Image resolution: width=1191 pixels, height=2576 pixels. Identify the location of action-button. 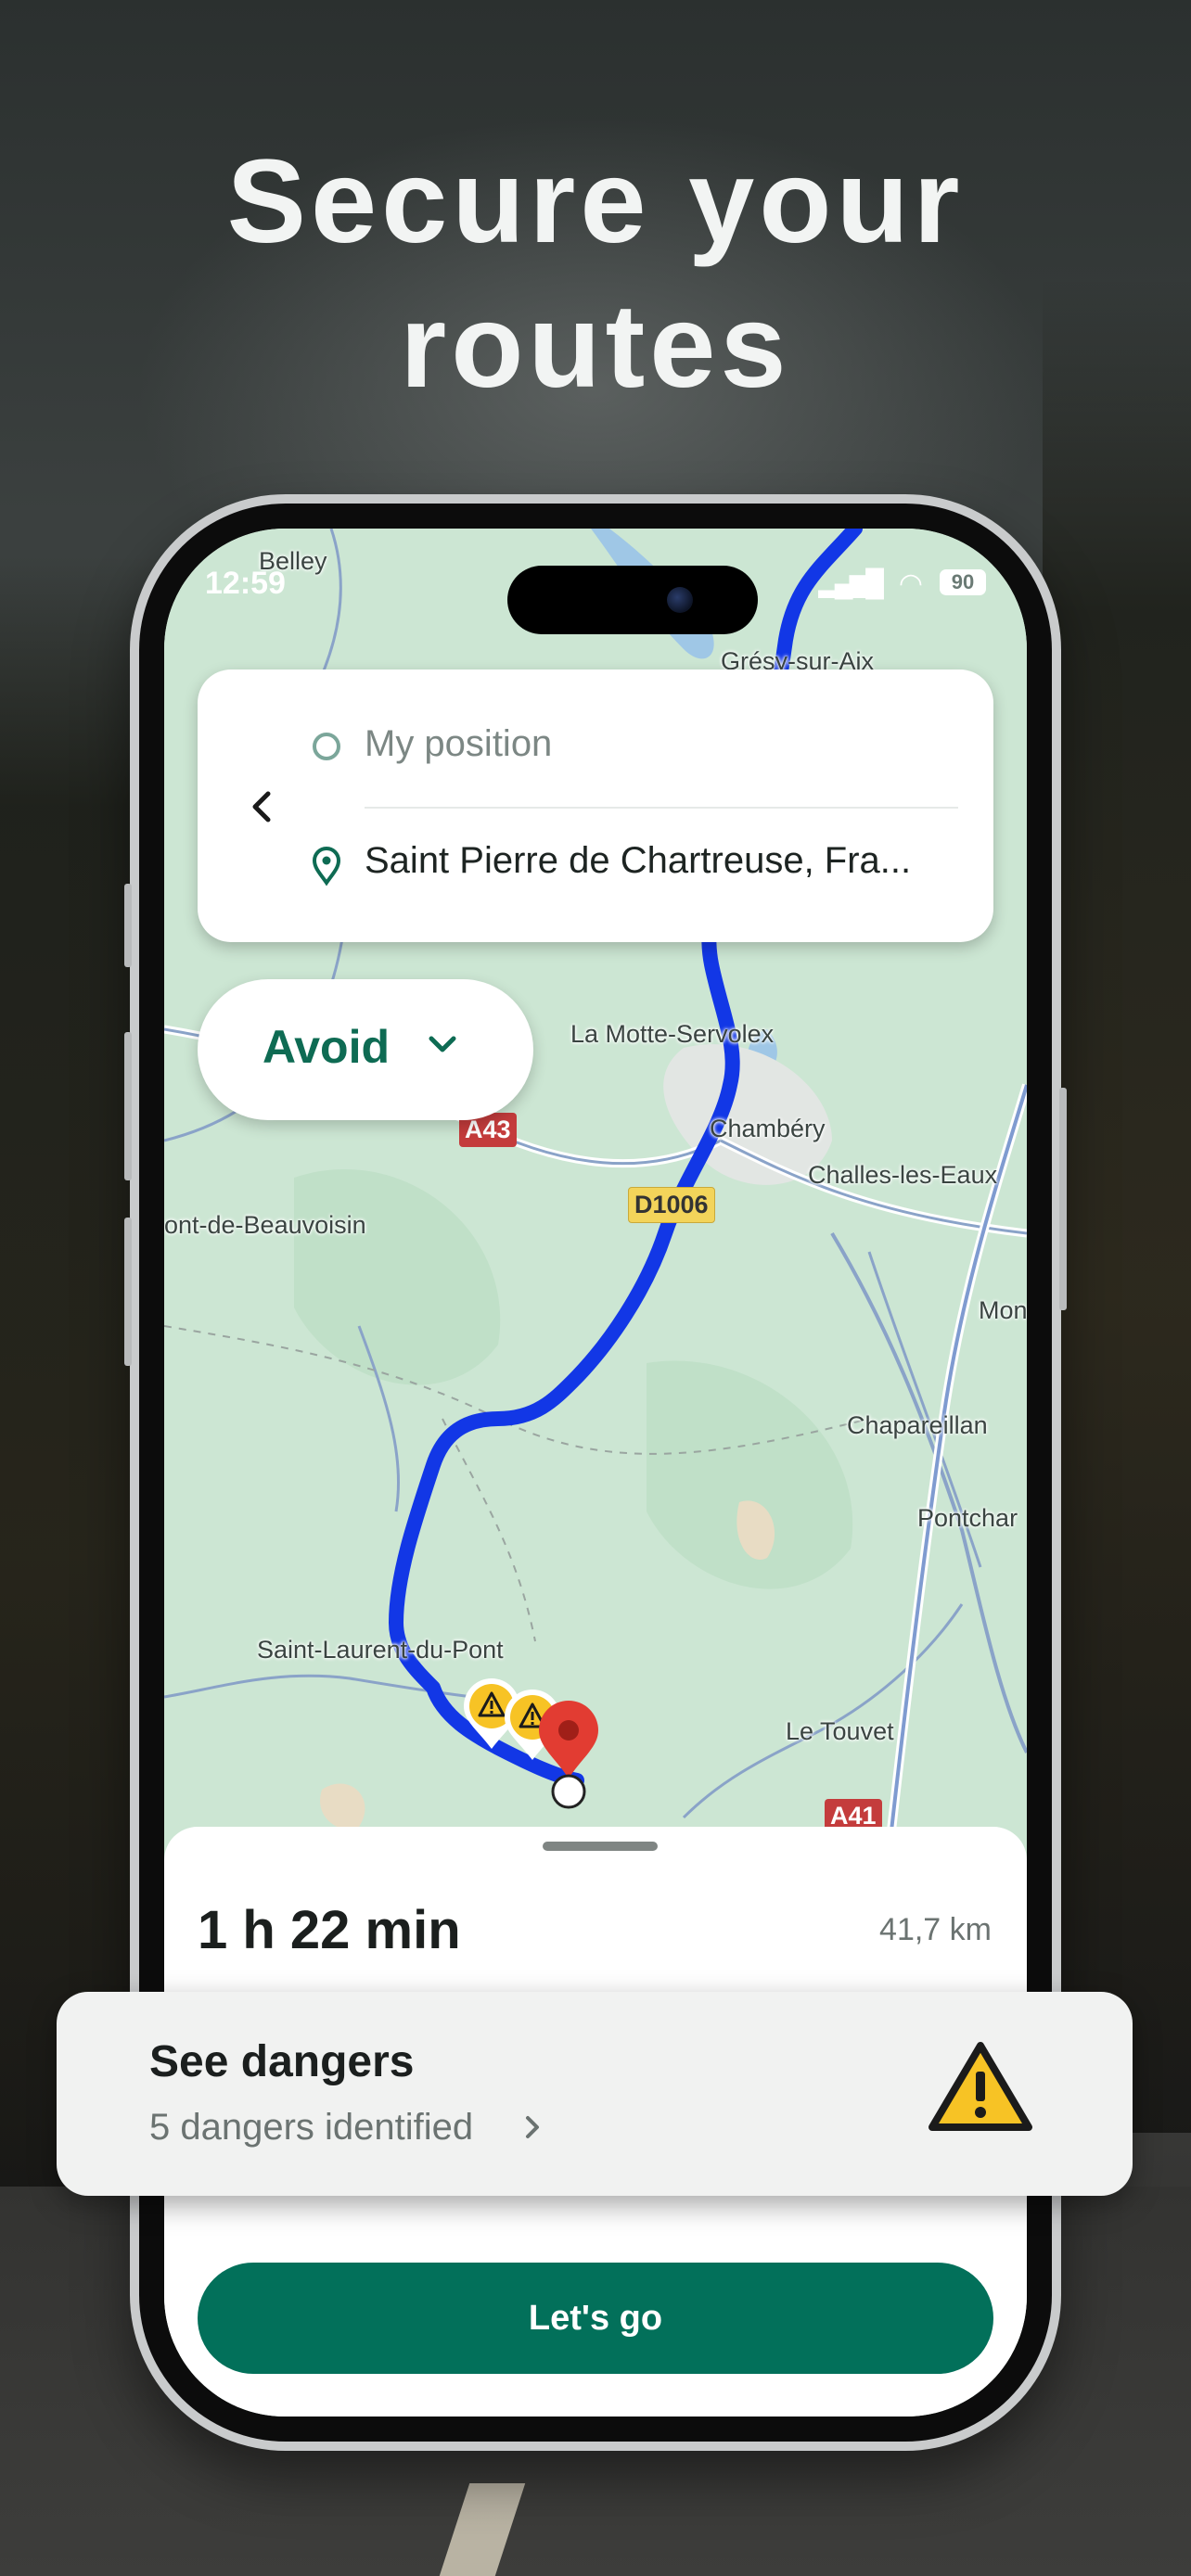
(128, 926).